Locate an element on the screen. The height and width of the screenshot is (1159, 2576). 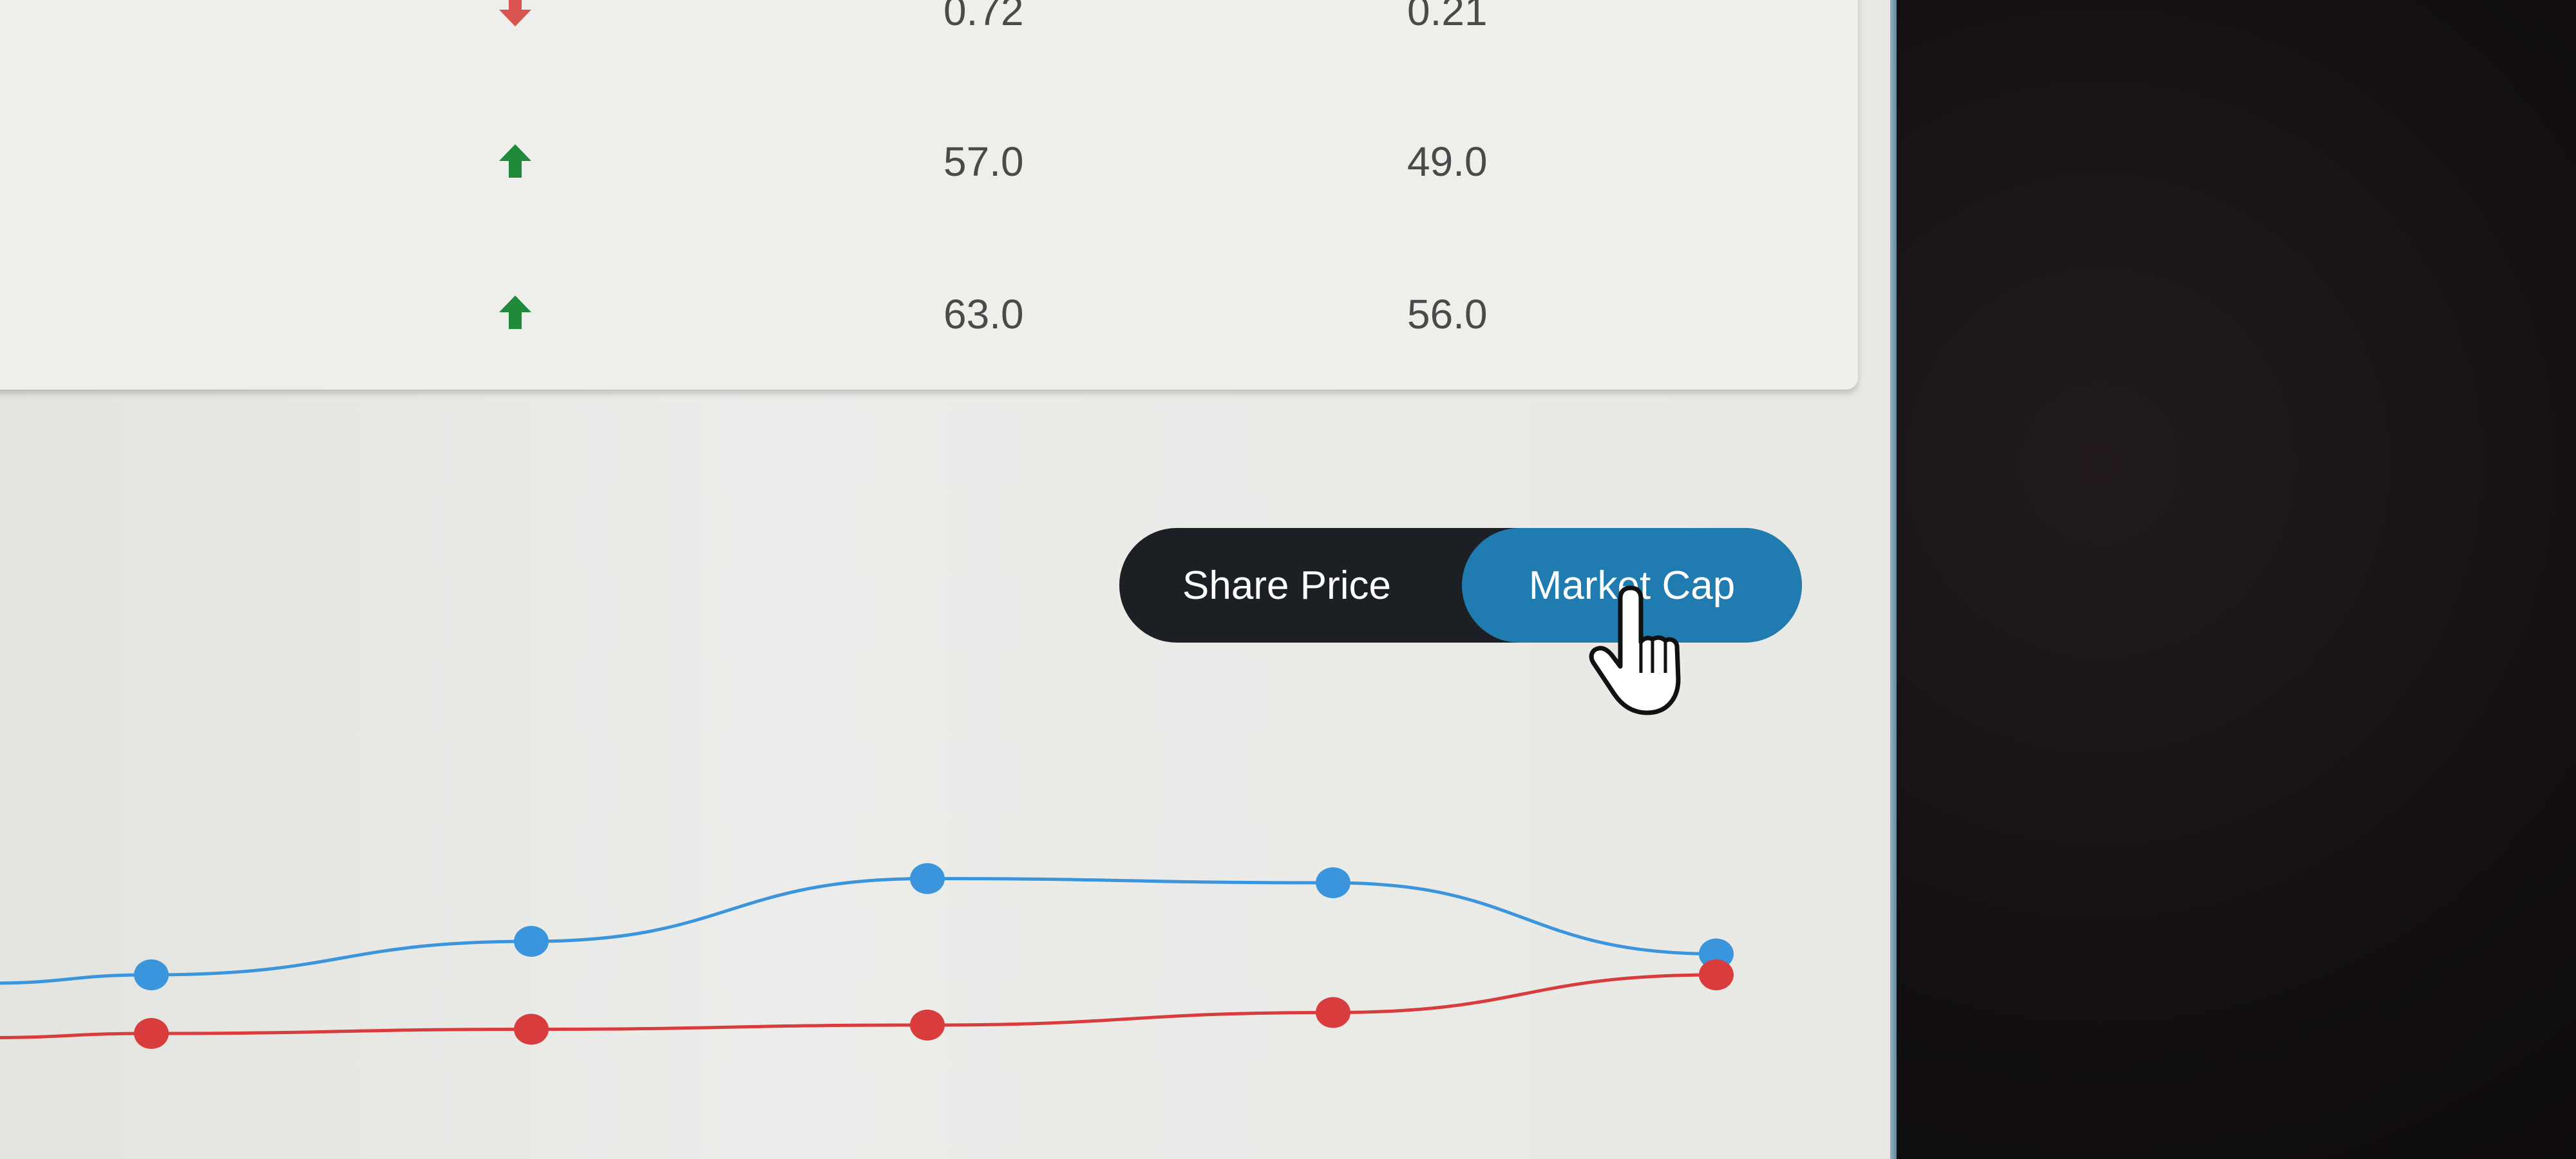
table-cell: 56.0 is located at coordinates (1448, 314).